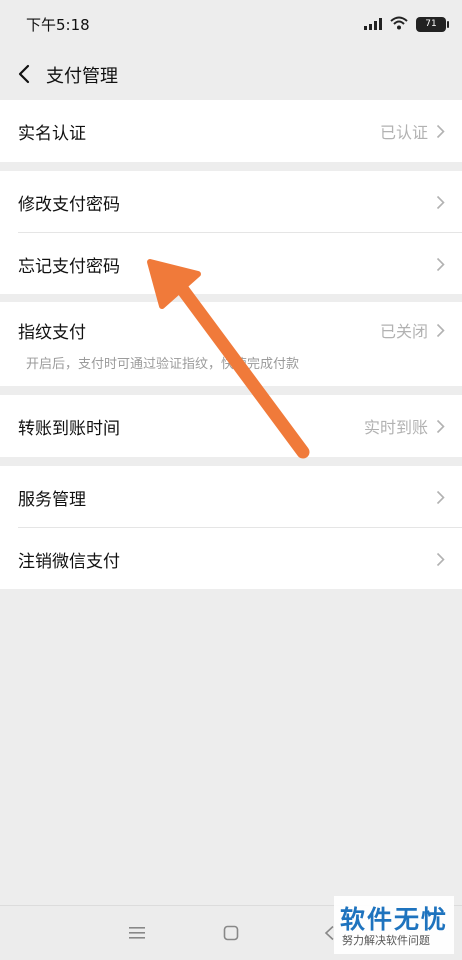  Describe the element at coordinates (403, 132) in the screenshot. I see `row-value: 已认证` at that location.